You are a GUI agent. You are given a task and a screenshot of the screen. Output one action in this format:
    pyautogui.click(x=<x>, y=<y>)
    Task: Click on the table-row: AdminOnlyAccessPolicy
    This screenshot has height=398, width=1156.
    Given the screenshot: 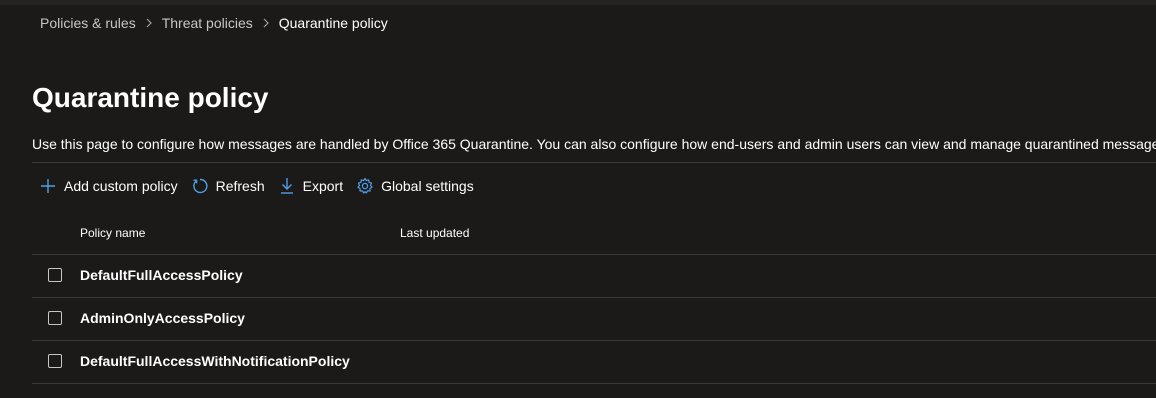 What is the action you would take?
    pyautogui.click(x=594, y=318)
    